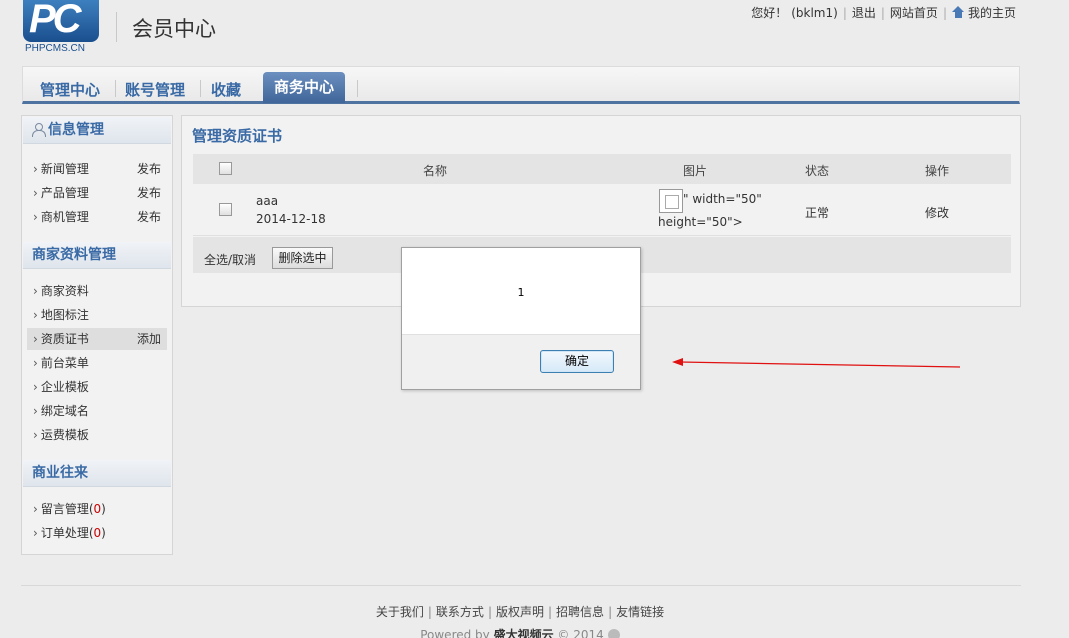  I want to click on alert-dialog: 1 确定, so click(521, 318).